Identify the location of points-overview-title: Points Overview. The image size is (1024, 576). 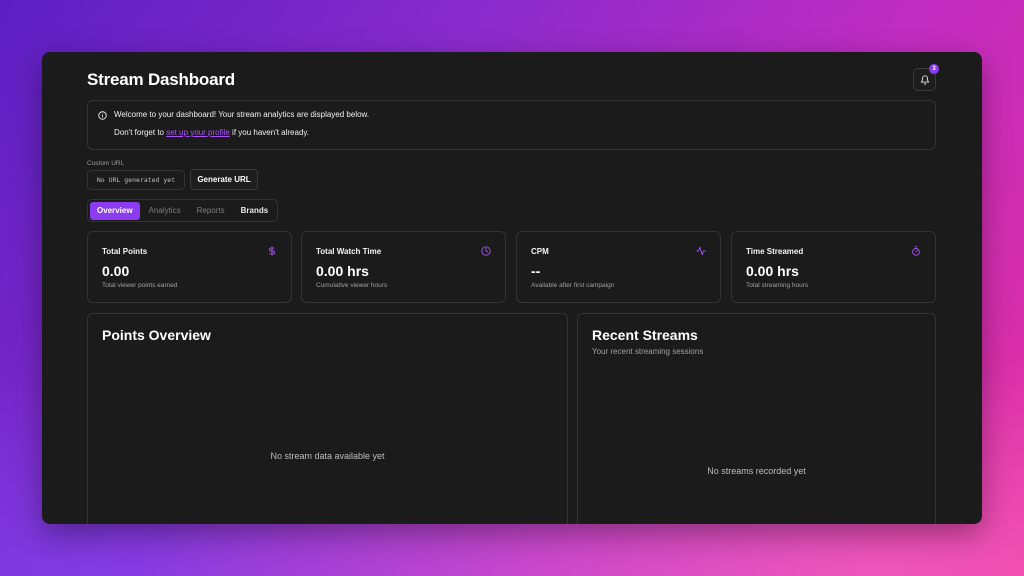
(156, 335).